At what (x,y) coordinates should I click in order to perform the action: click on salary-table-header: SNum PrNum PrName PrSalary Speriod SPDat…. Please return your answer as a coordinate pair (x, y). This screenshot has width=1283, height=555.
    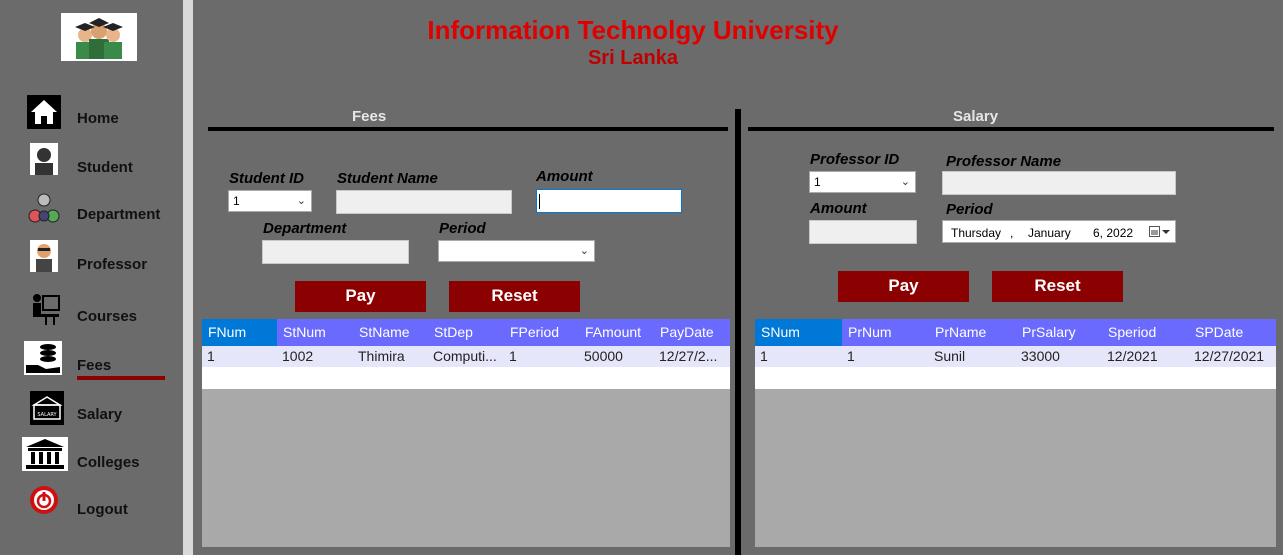
    Looking at the image, I should click on (1015, 332).